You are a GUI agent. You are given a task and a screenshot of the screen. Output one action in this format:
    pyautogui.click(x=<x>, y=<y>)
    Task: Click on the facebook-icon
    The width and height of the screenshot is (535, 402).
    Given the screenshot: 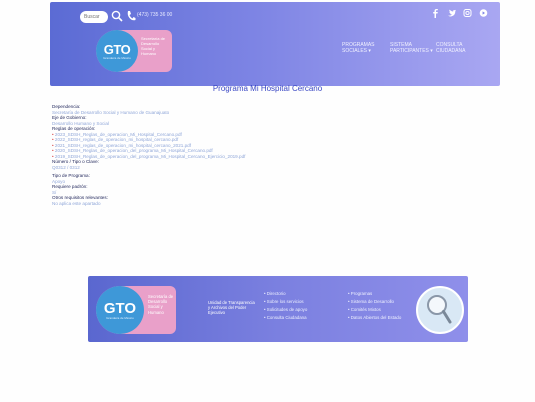 What is the action you would take?
    pyautogui.click(x=435, y=13)
    